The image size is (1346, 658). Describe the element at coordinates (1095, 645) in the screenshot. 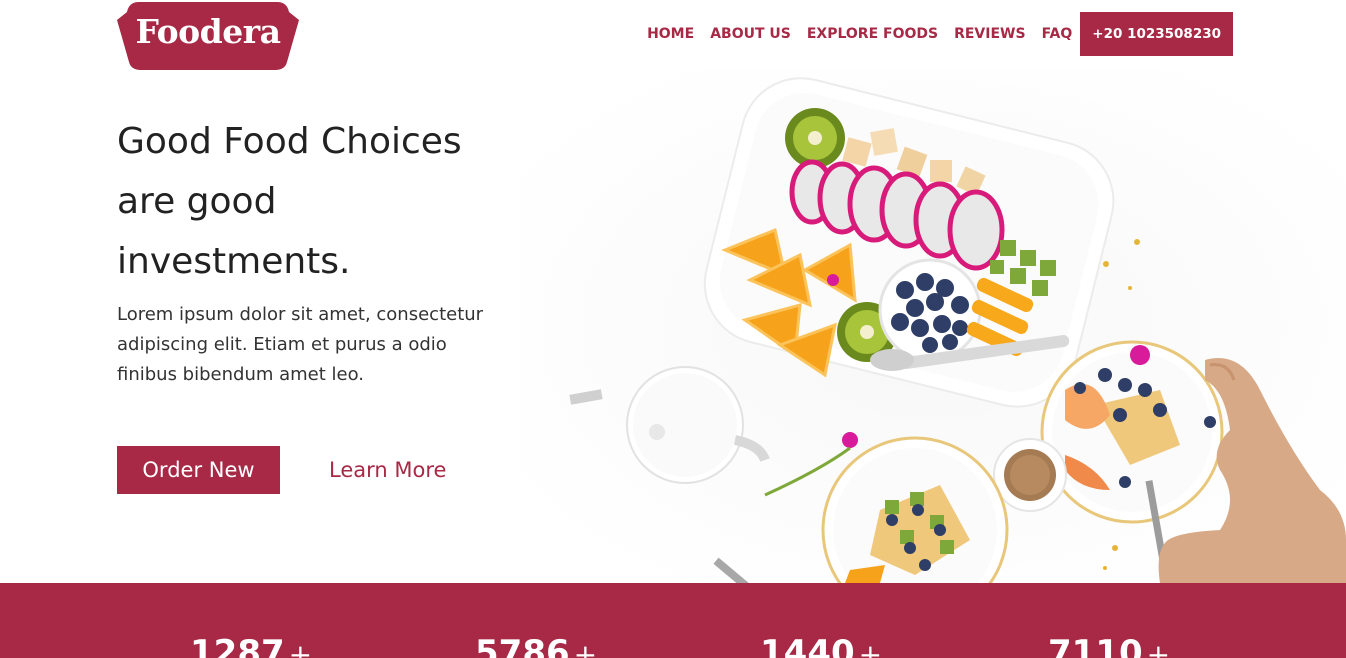

I see `stat-value: 7110` at that location.